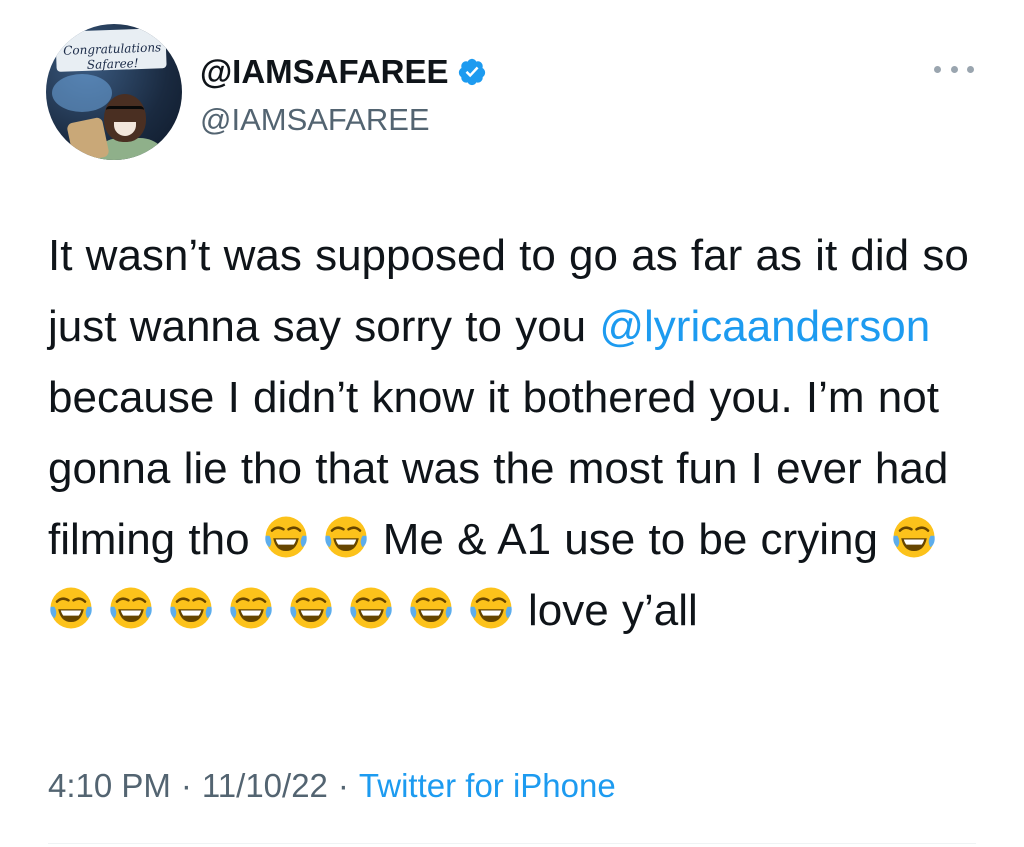  I want to click on mention-link: @lyricaanderson, so click(764, 326).